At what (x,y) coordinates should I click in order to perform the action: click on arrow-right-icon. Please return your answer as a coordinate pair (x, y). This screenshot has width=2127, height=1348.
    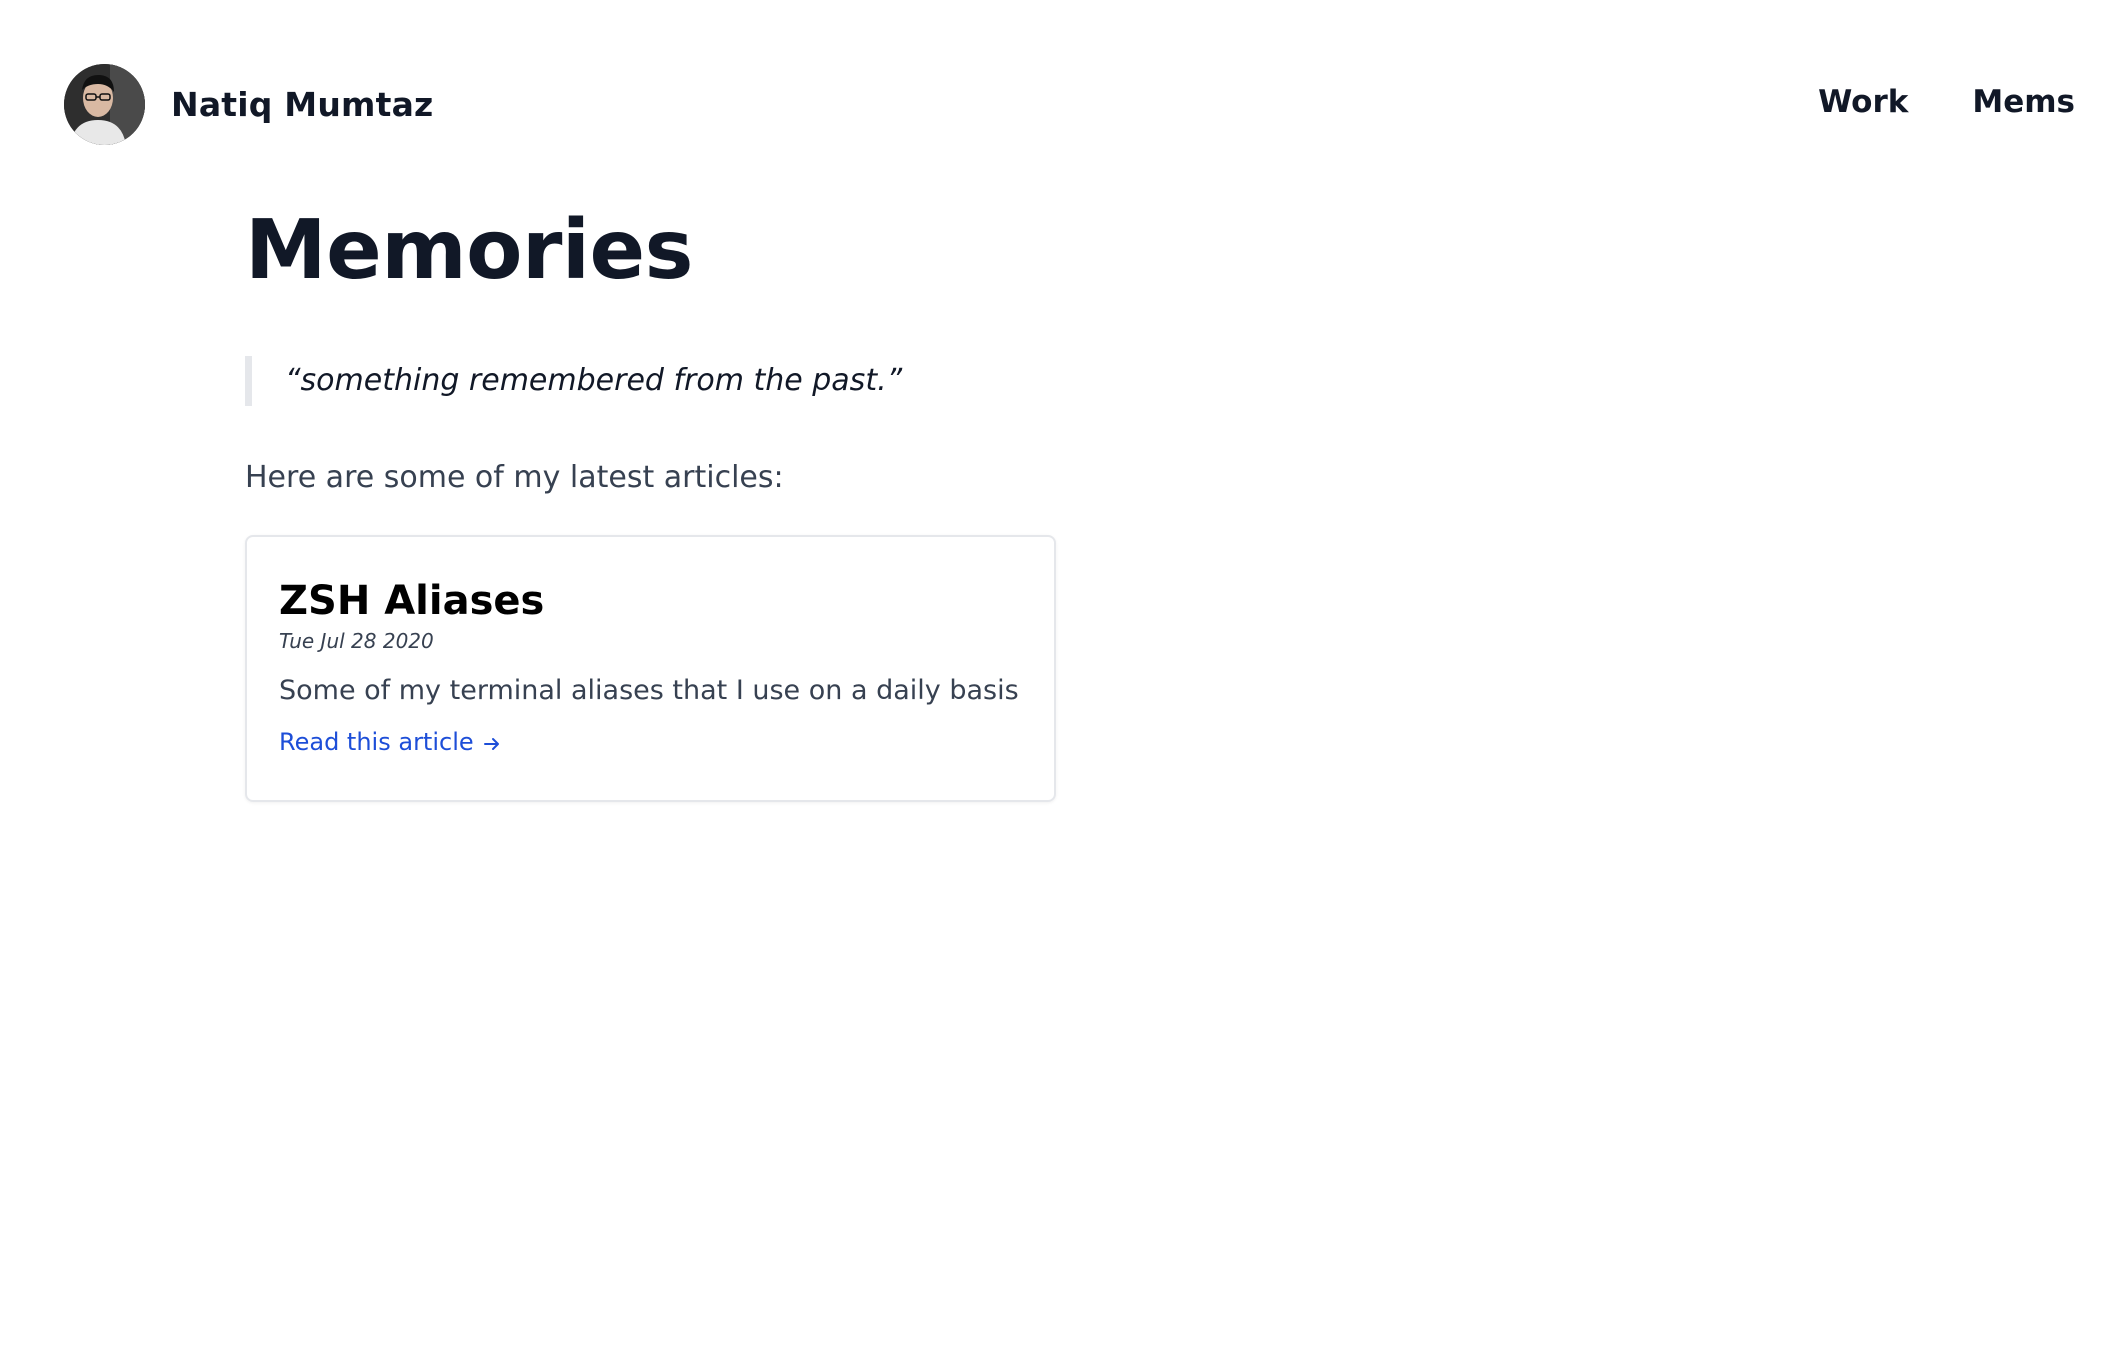
    Looking at the image, I should click on (492, 742).